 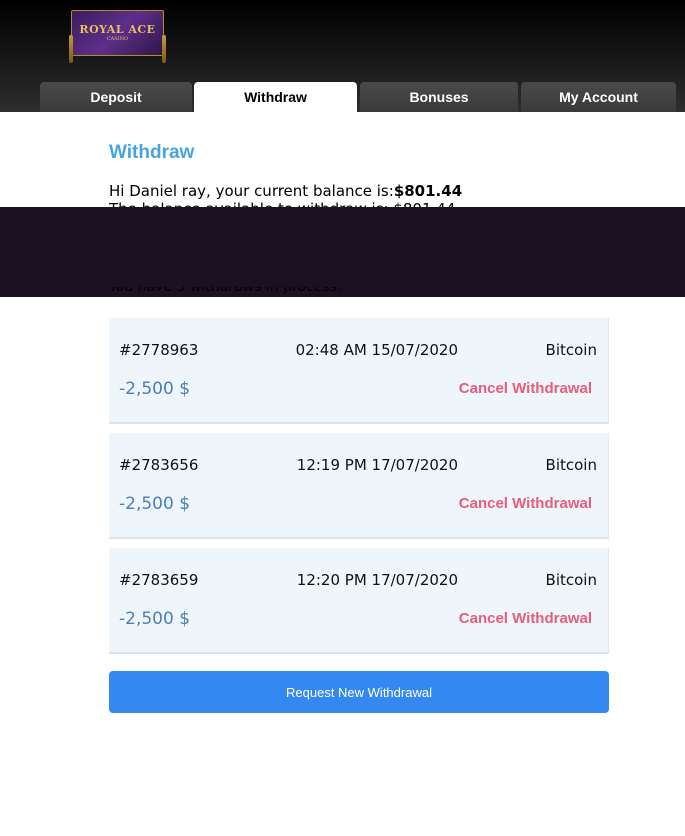 I want to click on withdrawal-datetime: 12:20 PM 17/07/2020, so click(x=377, y=580).